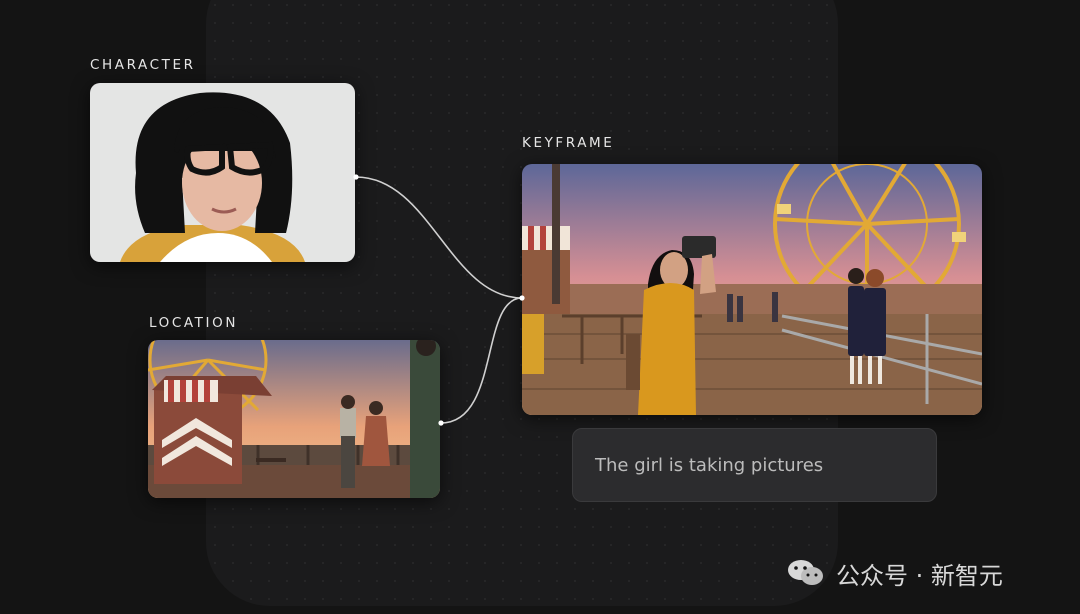  Describe the element at coordinates (709, 465) in the screenshot. I see `prompt-text: The girl is taking pictures` at that location.